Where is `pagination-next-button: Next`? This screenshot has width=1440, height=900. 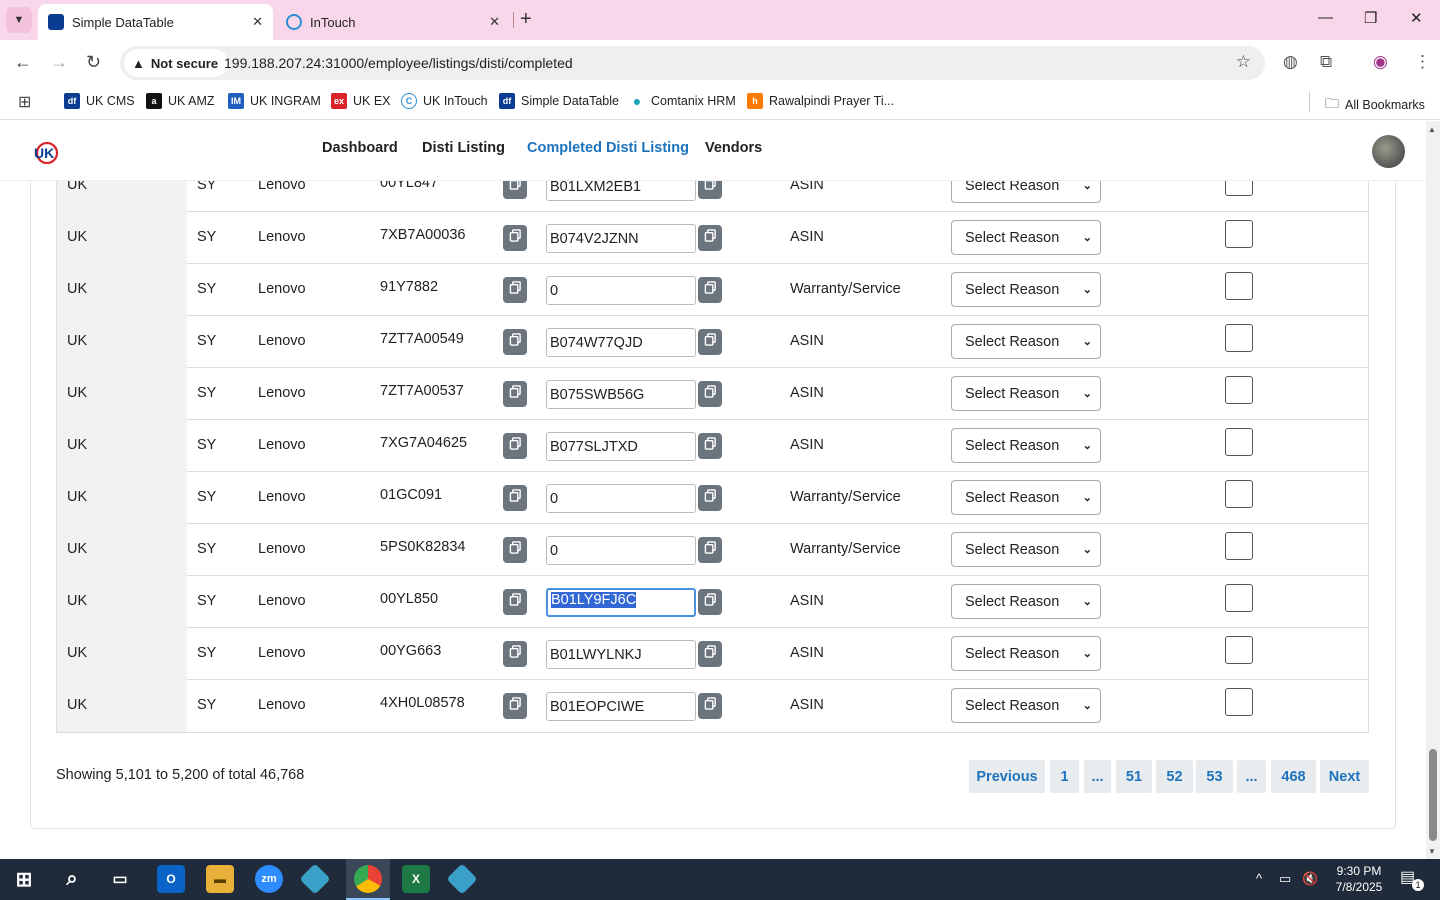 pagination-next-button: Next is located at coordinates (1344, 776).